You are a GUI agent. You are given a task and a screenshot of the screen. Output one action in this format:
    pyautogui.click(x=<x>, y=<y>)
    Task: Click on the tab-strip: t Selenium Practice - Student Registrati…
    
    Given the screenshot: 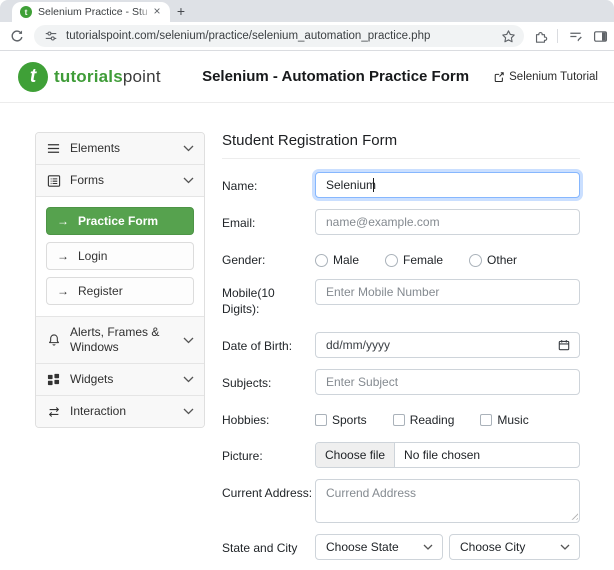 What is the action you would take?
    pyautogui.click(x=307, y=11)
    